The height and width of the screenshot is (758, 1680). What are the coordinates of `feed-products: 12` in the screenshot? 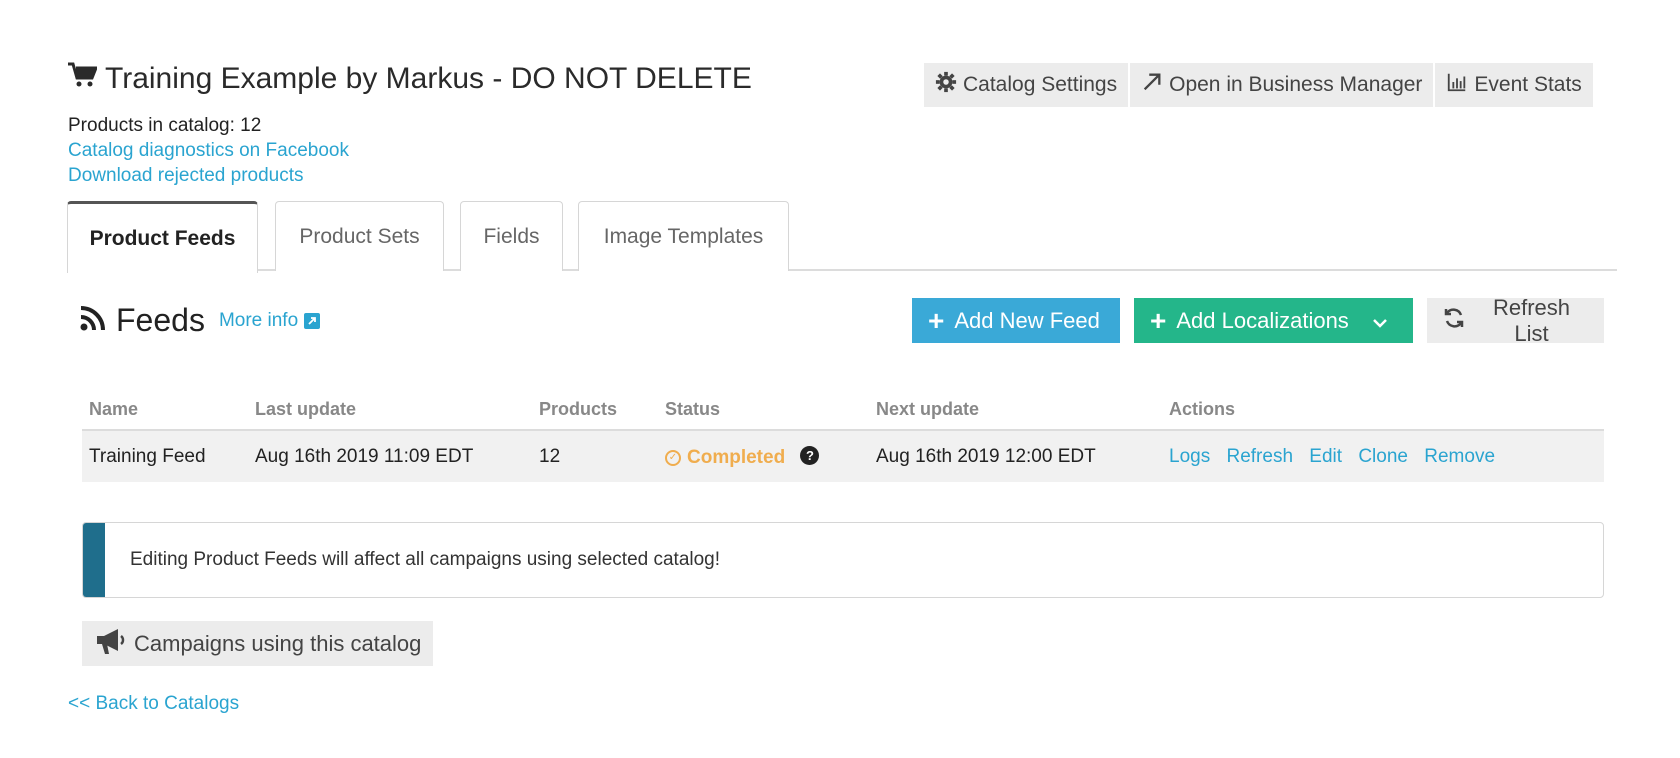 It's located at (595, 456).